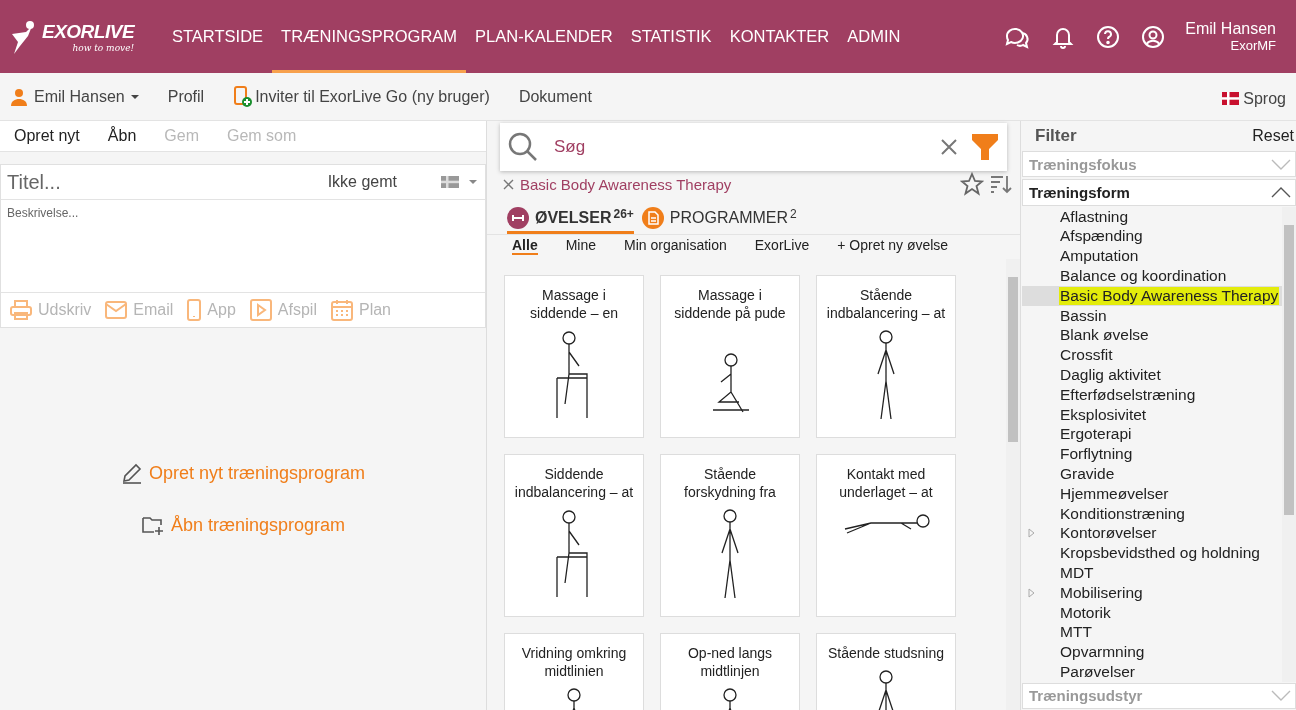  What do you see at coordinates (719, 220) in the screenshot?
I see `tab: PROGRAMMER$^{2}$` at bounding box center [719, 220].